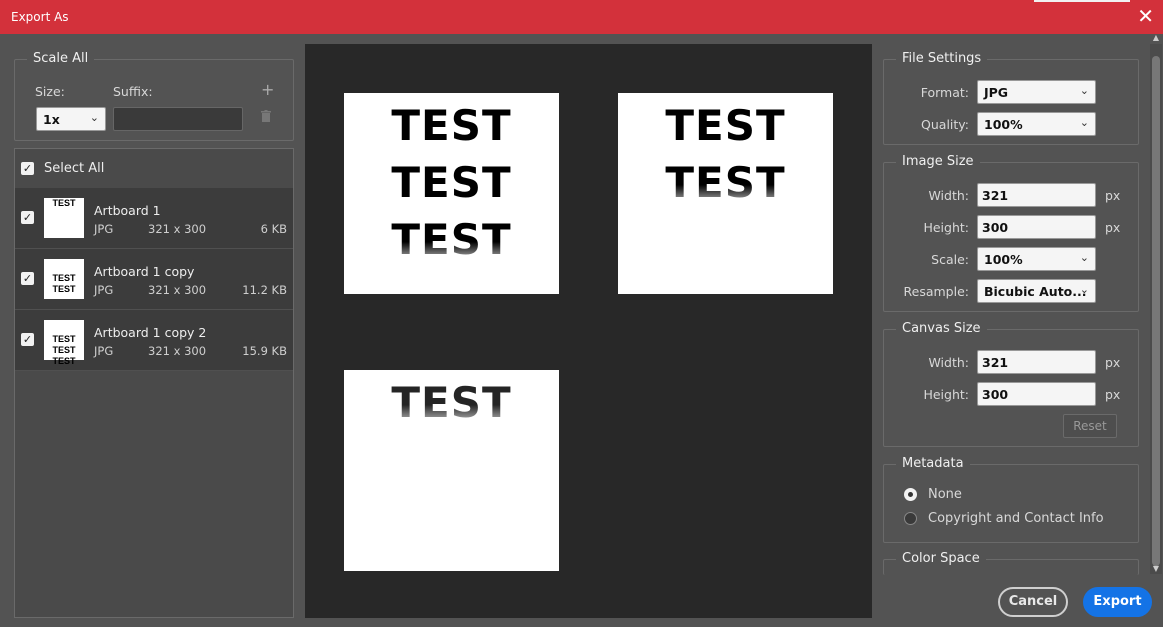  I want to click on artboard-thumbnail: TEST TEST TEST, so click(64, 343).